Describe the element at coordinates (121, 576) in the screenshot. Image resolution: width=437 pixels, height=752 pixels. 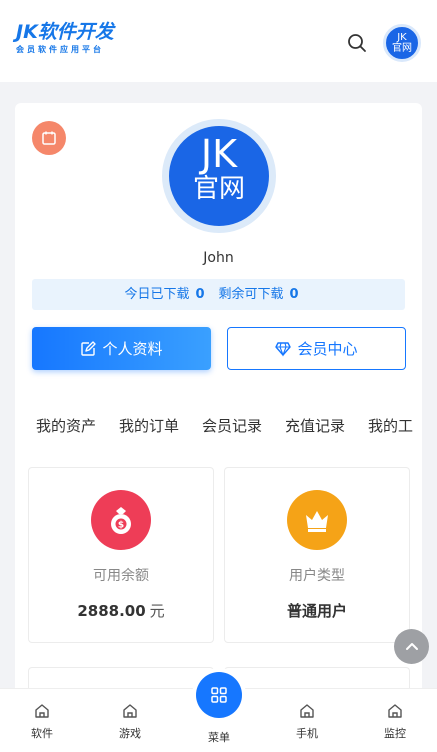
I see `balance-label: 可用余额` at that location.